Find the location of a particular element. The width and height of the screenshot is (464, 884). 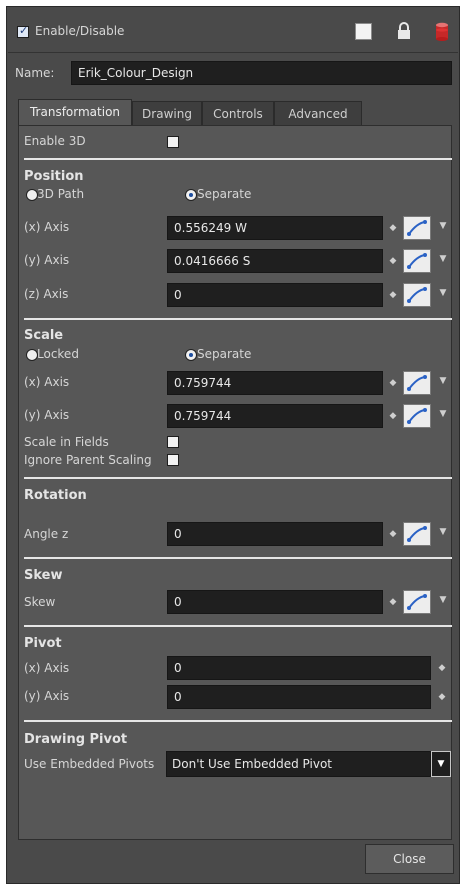

position-separate-label: Separate is located at coordinates (224, 194).